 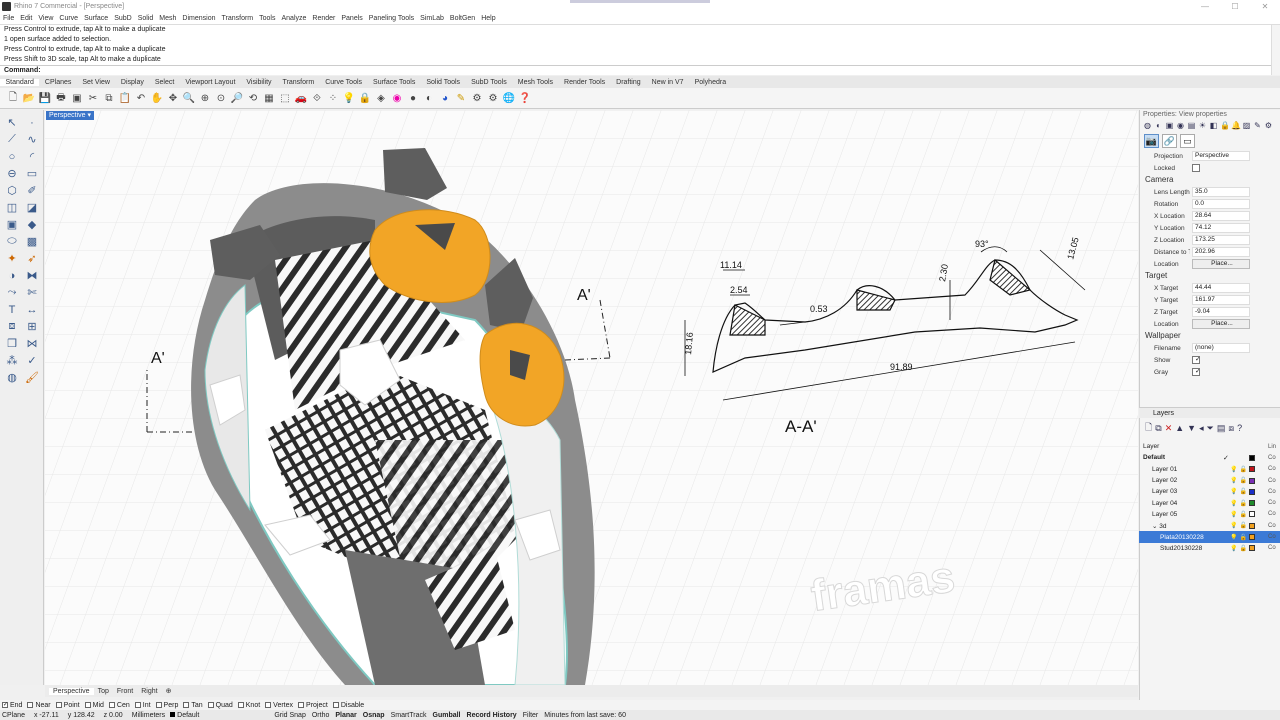 I want to click on prop-value-field: -9.04, so click(x=1221, y=312).